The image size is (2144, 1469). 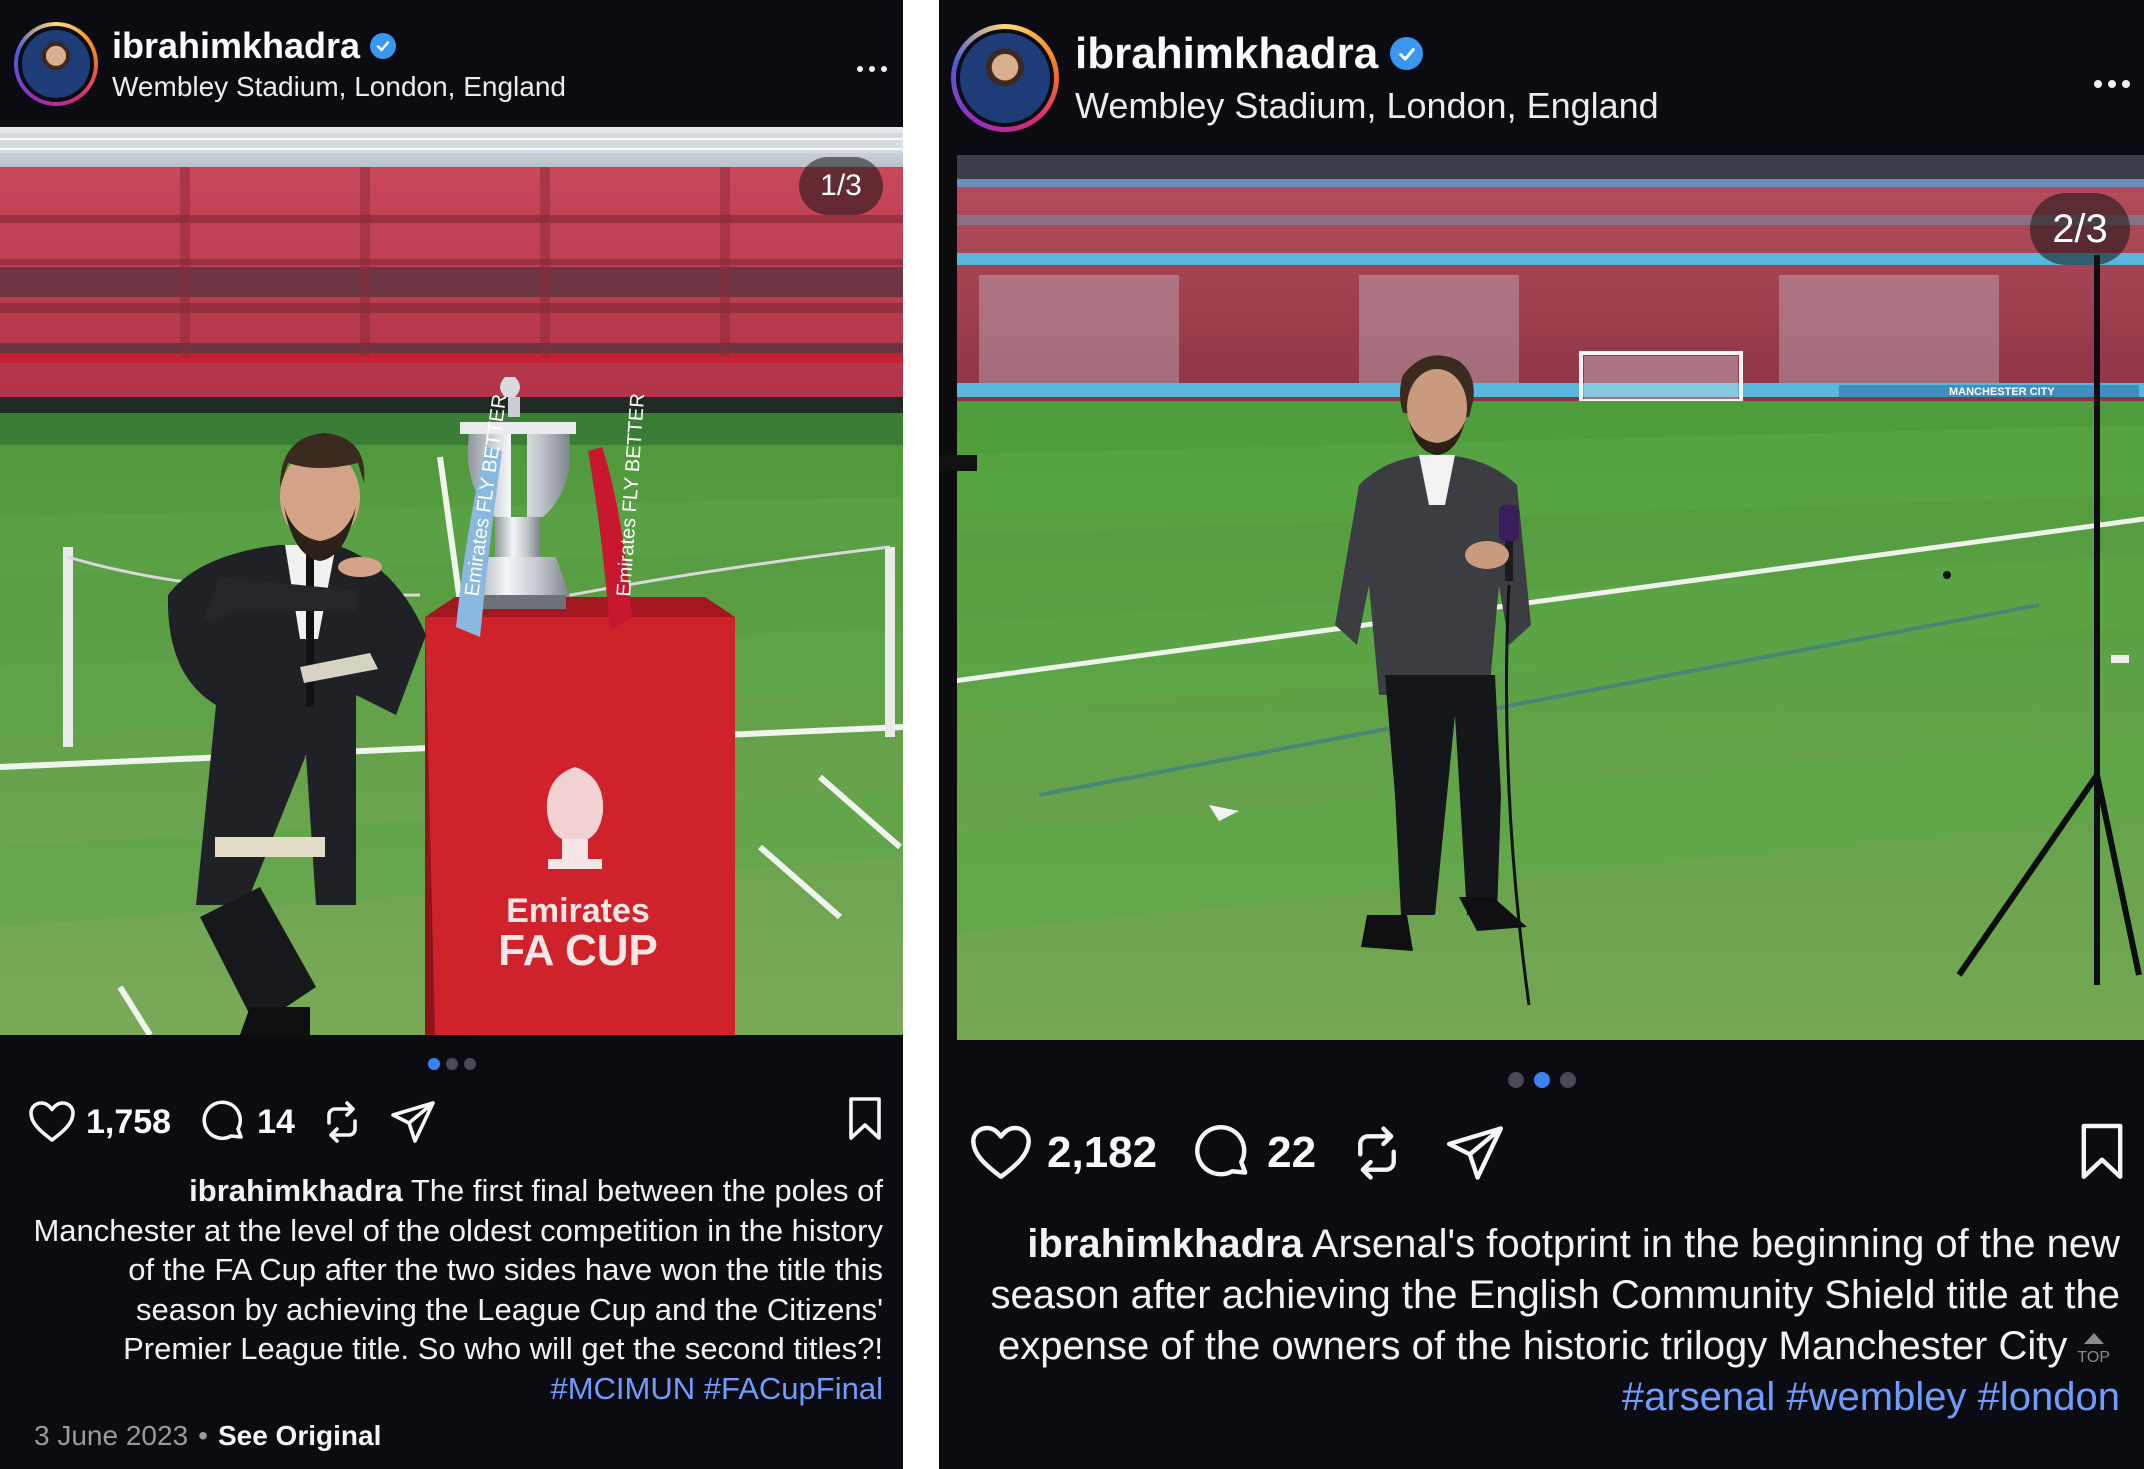 I want to click on post-footer: 3 June 2023 • See Original, so click(x=208, y=1436).